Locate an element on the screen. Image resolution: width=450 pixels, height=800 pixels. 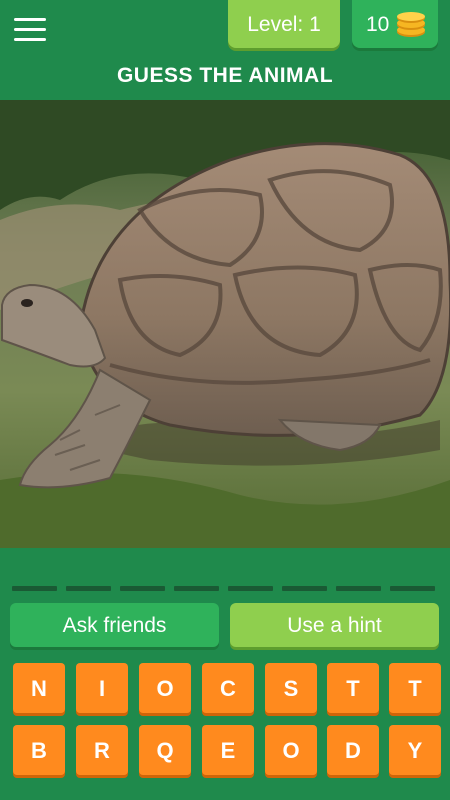
letter-tile: E is located at coordinates (228, 750).